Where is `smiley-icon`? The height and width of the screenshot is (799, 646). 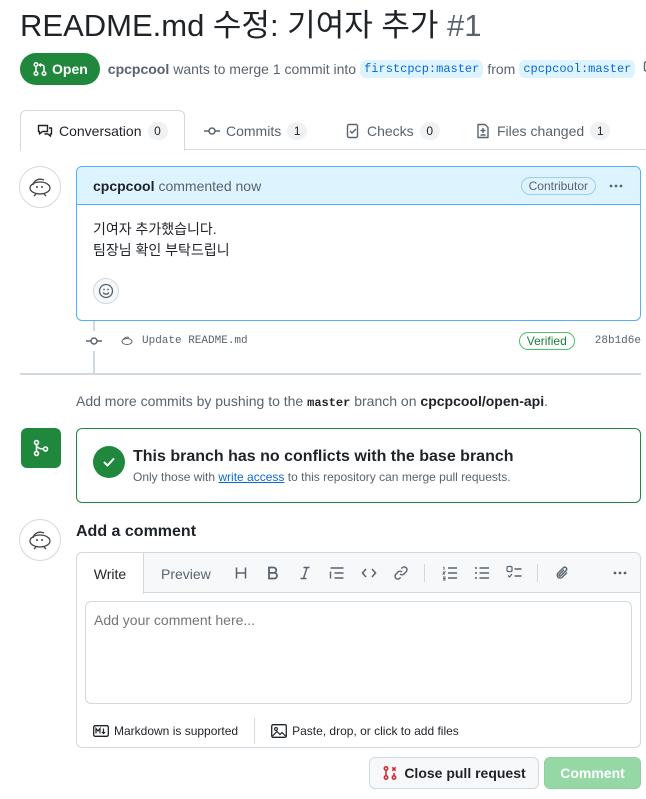
smiley-icon is located at coordinates (106, 291).